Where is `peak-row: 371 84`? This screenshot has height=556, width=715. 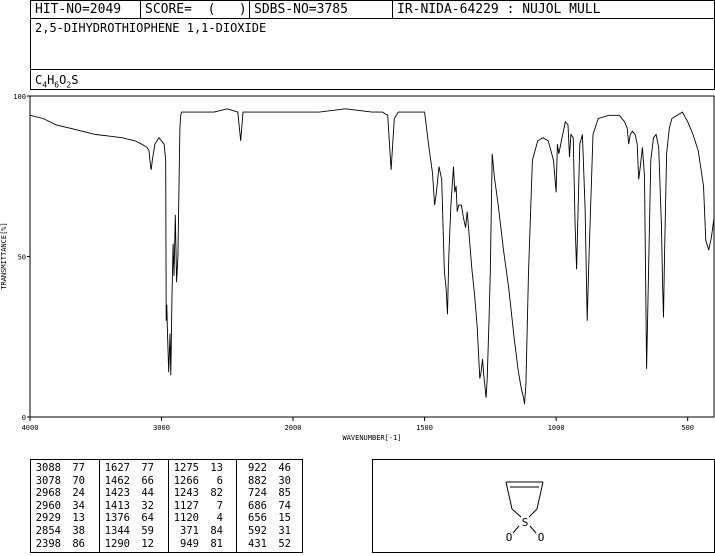 peak-row: 371 84 is located at coordinates (202, 531).